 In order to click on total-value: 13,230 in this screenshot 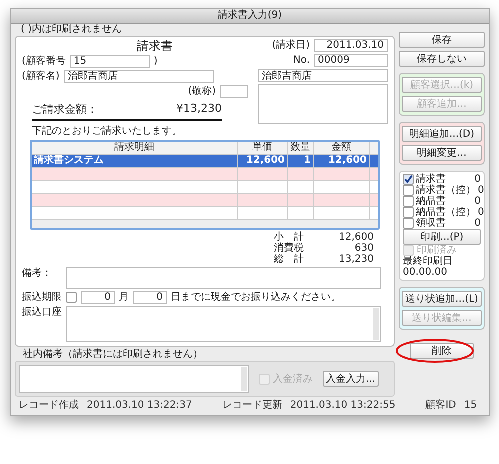, I will do `click(356, 259)`.